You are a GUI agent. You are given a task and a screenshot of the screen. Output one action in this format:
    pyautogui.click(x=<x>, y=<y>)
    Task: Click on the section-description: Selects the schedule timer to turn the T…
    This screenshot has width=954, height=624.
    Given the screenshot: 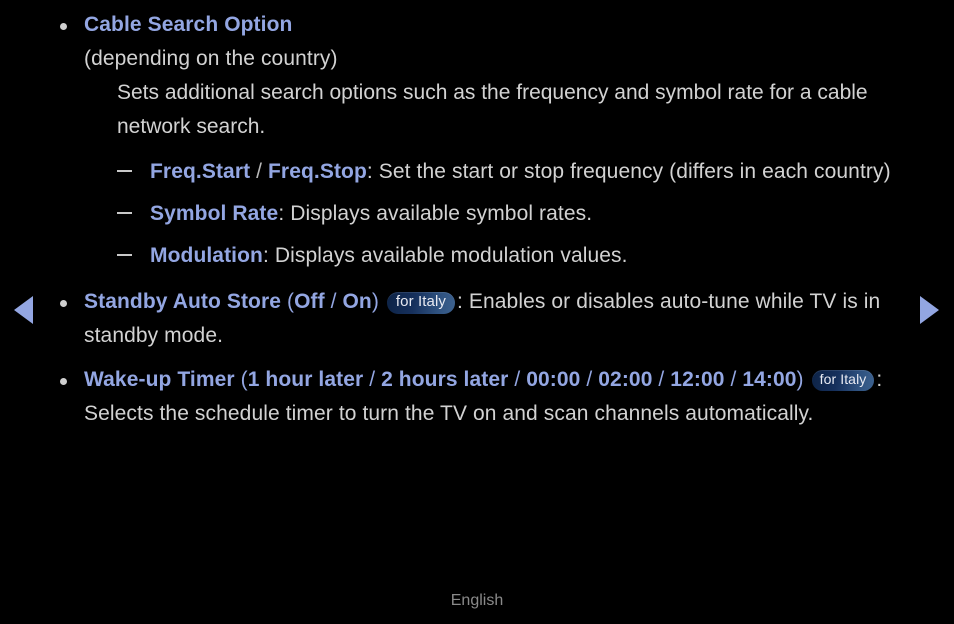 What is the action you would take?
    pyautogui.click(x=449, y=413)
    